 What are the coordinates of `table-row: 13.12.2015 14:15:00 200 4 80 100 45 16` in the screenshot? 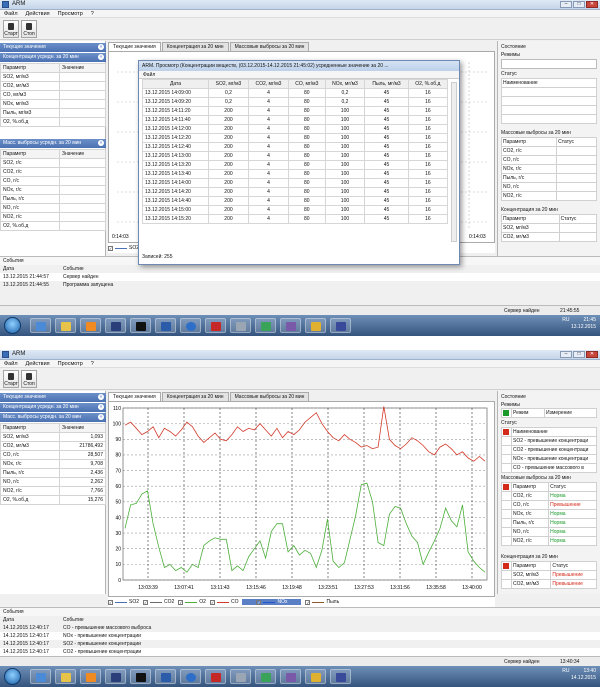 It's located at (295, 210).